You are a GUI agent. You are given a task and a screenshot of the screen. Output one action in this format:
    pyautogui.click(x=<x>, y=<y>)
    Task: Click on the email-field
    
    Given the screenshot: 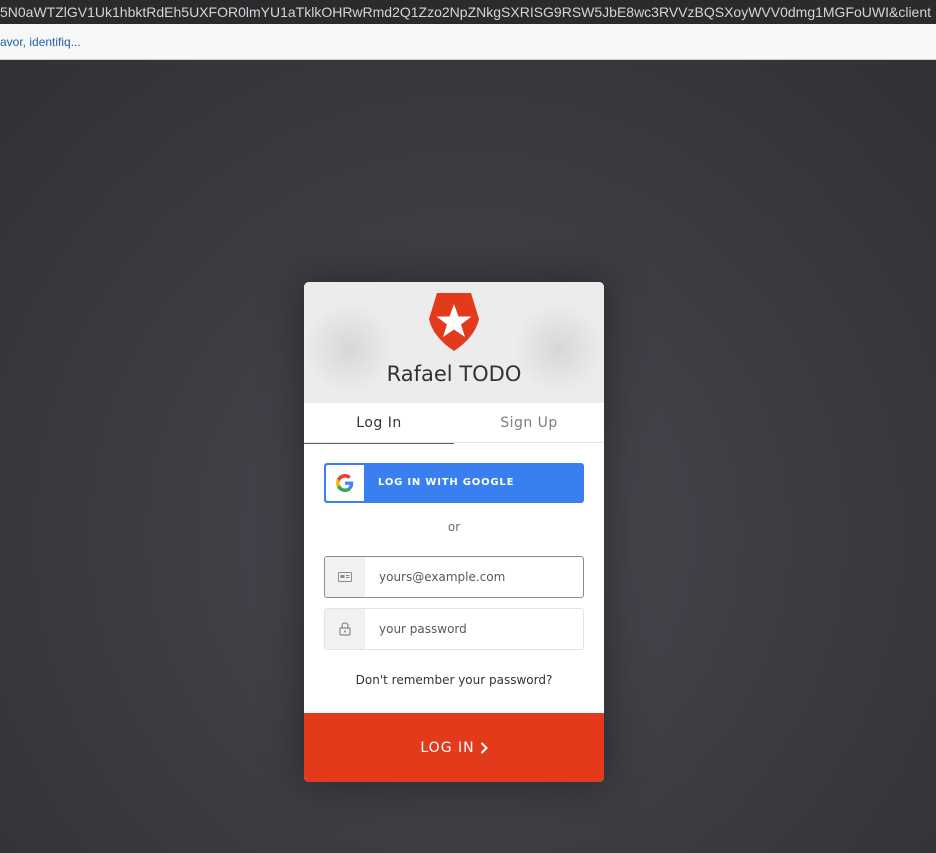 What is the action you would take?
    pyautogui.click(x=454, y=577)
    